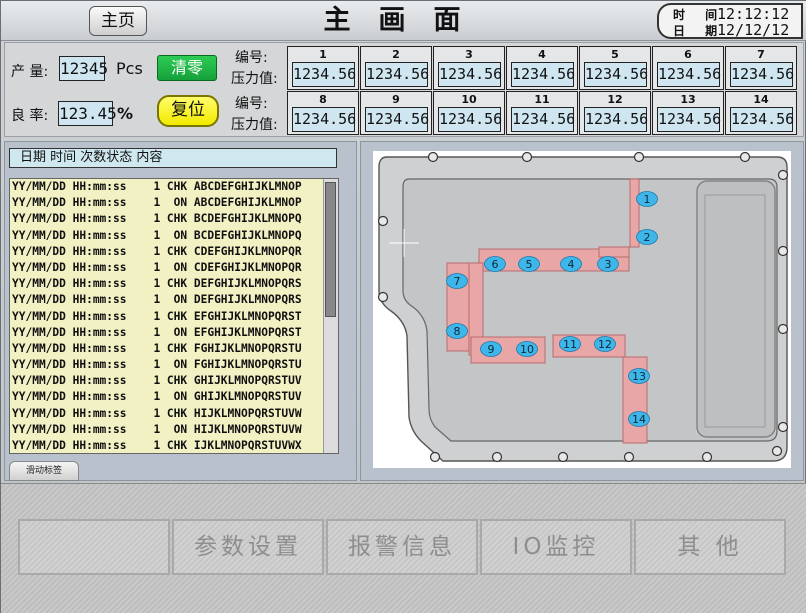 The image size is (806, 613). What do you see at coordinates (469, 54) in the screenshot?
I see `pressure-cell-number: 3` at bounding box center [469, 54].